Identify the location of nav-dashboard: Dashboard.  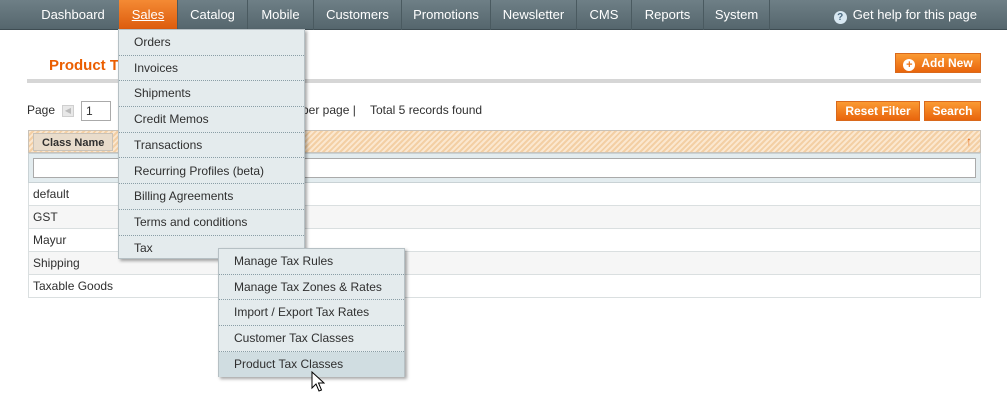
(73, 15).